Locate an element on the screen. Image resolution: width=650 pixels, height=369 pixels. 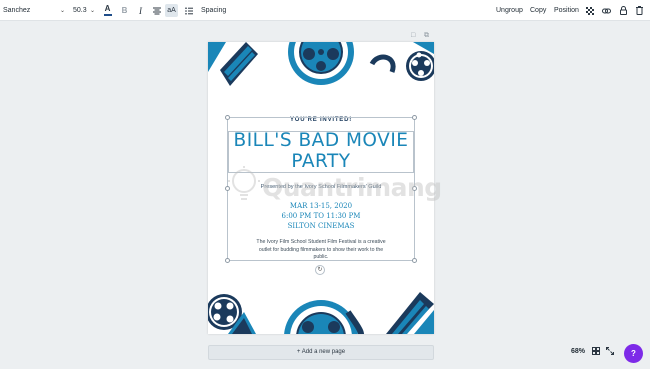
lock-icon is located at coordinates (623, 10).